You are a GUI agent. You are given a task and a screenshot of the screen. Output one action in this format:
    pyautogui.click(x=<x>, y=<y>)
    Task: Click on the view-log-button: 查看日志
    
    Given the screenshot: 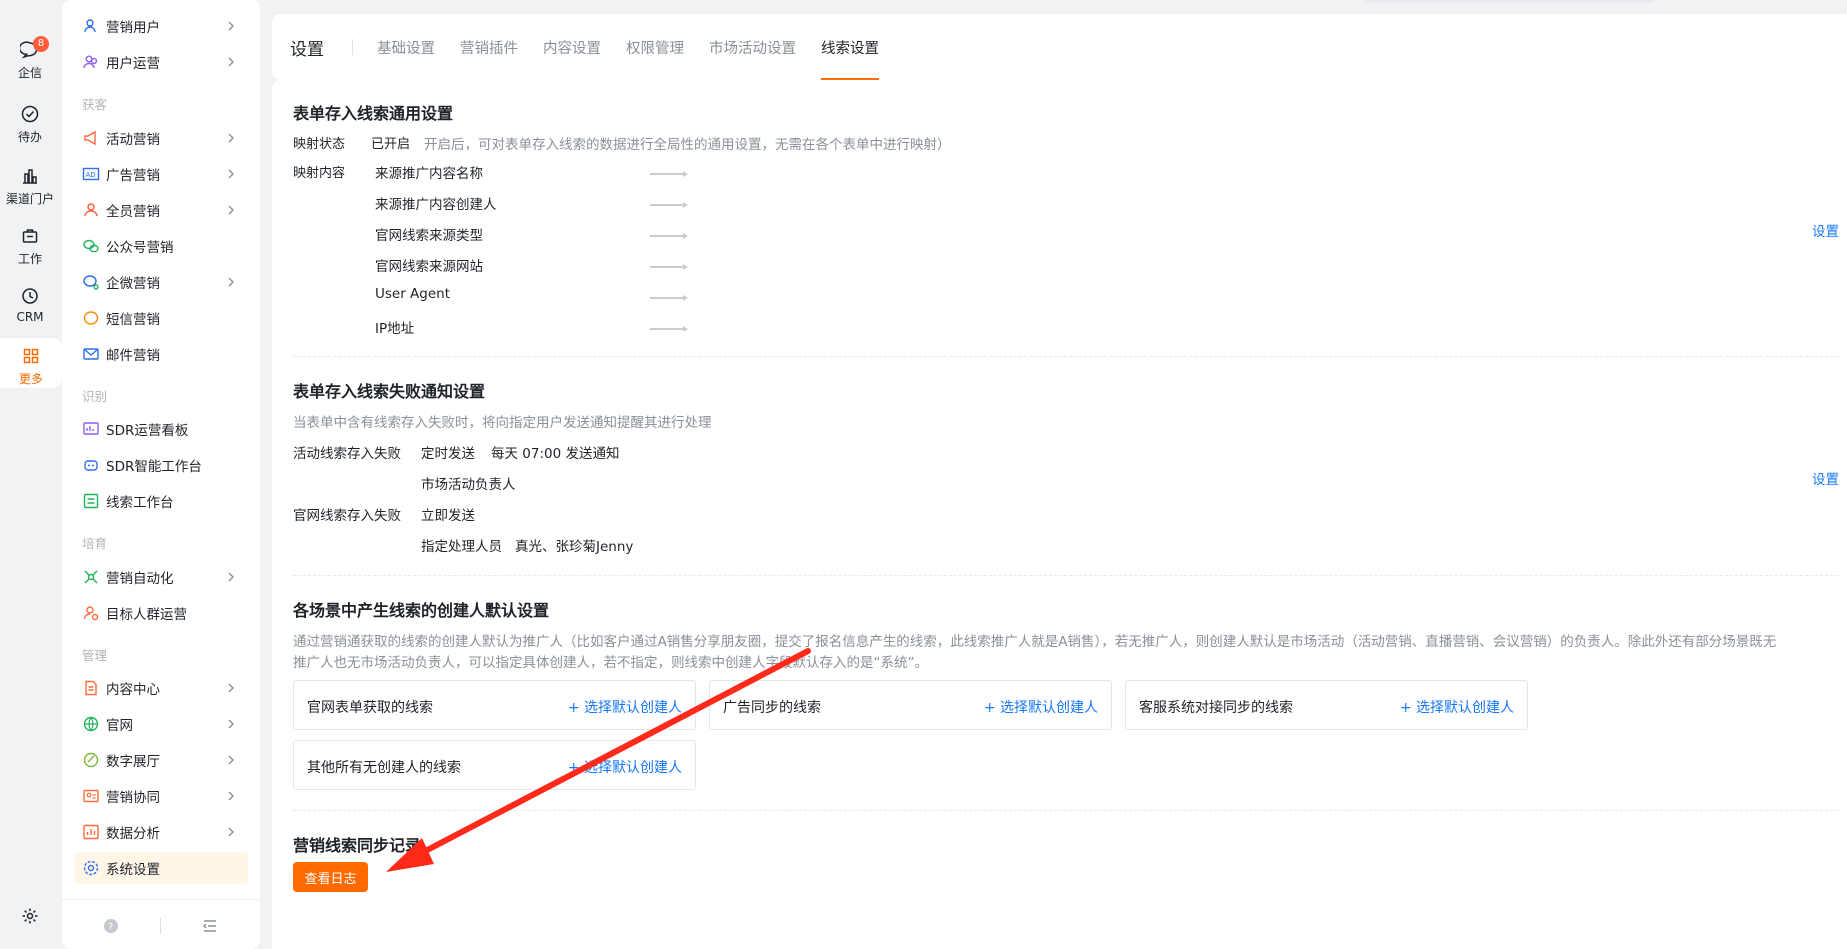 What is the action you would take?
    pyautogui.click(x=330, y=877)
    